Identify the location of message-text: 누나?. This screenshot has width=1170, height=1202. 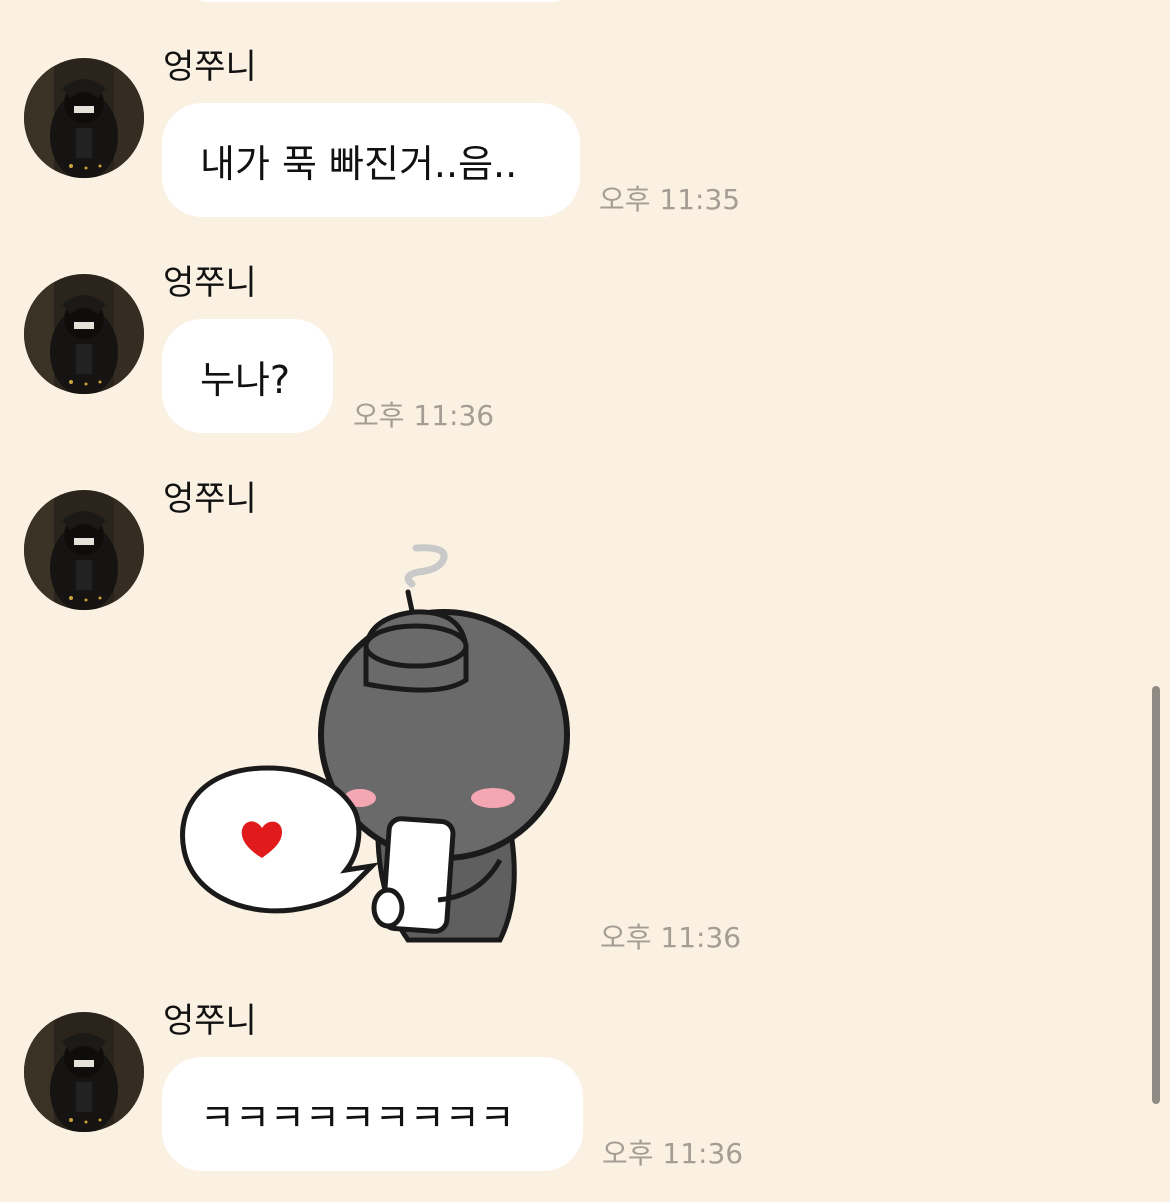
(245, 379).